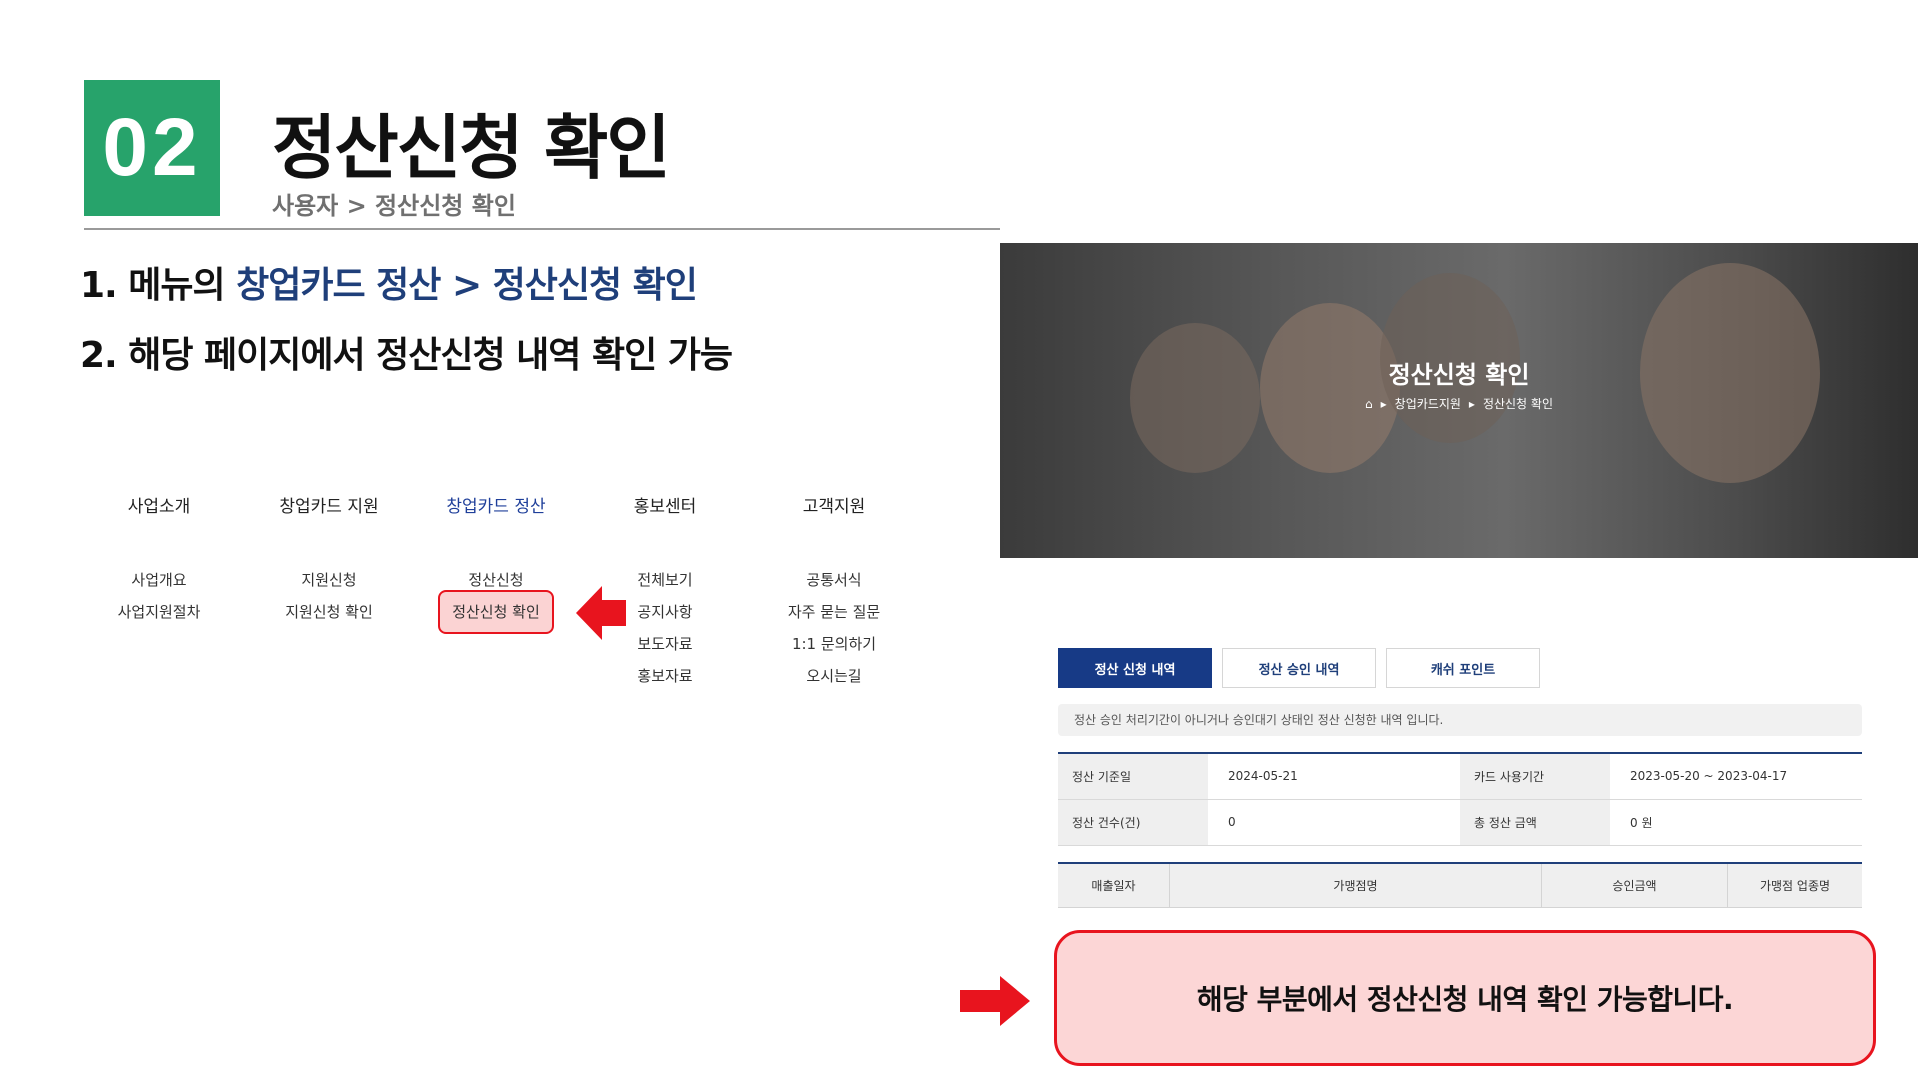 This screenshot has width=1920, height=1080. I want to click on banner-title: 정산신청 확인, so click(1459, 375).